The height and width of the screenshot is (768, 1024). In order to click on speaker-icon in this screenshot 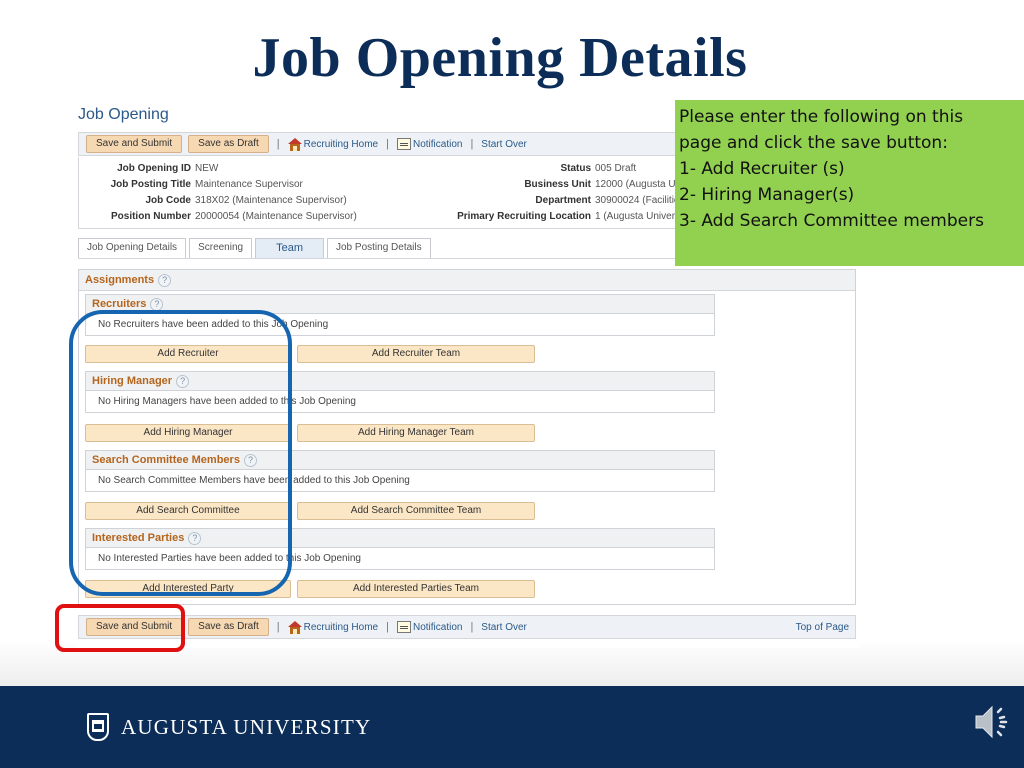, I will do `click(994, 722)`.